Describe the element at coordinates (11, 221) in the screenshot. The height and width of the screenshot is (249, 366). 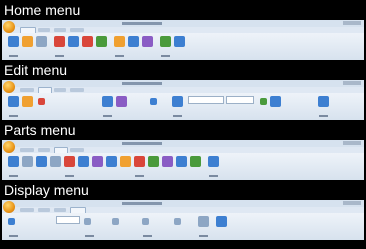
I see `view-icon` at that location.